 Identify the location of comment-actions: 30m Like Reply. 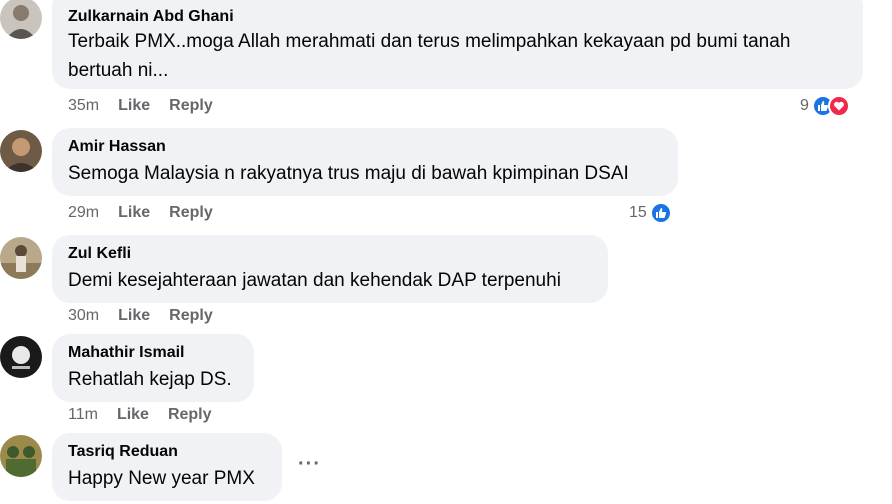
(150, 316).